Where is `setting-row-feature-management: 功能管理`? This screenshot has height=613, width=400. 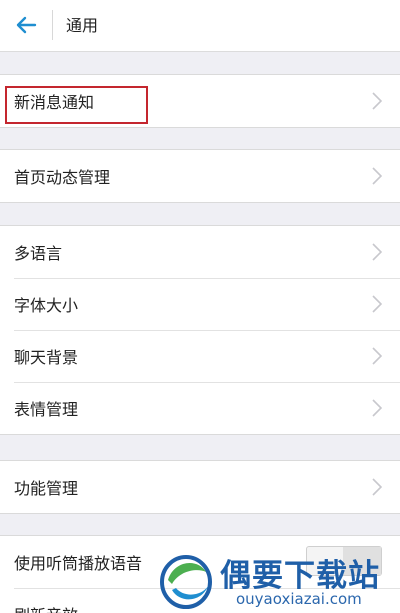
setting-row-feature-management: 功能管理 is located at coordinates (200, 487).